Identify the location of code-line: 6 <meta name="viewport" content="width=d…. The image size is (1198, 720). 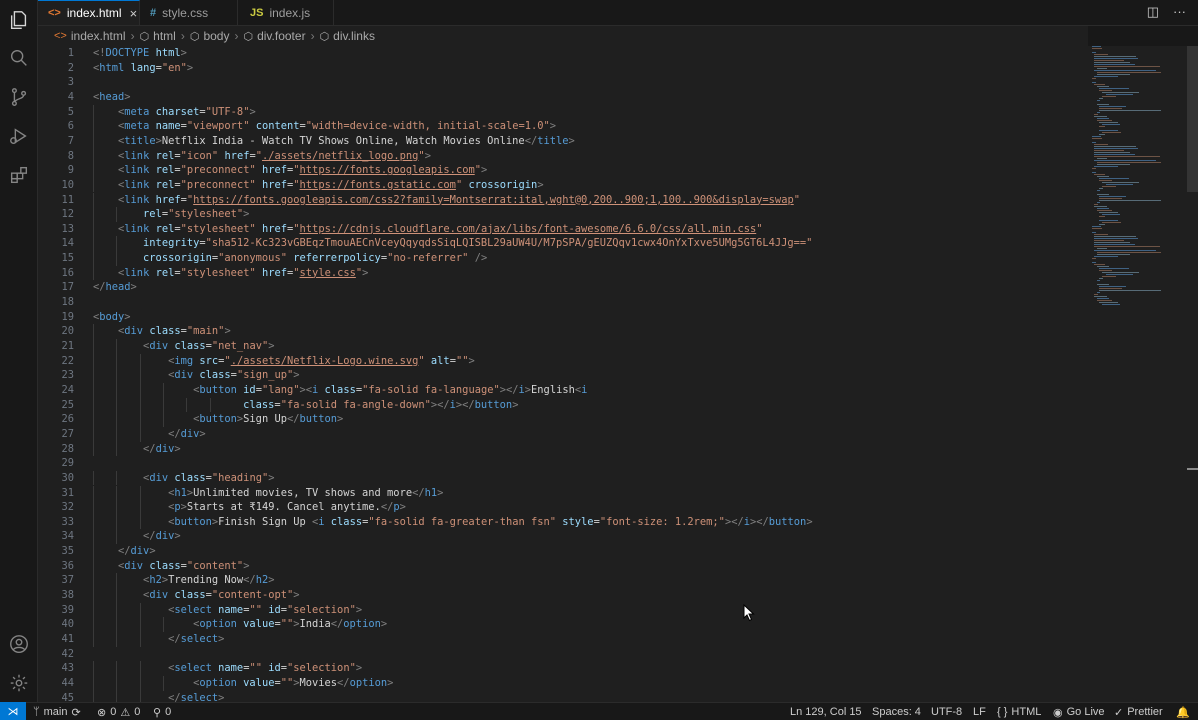
(563, 126).